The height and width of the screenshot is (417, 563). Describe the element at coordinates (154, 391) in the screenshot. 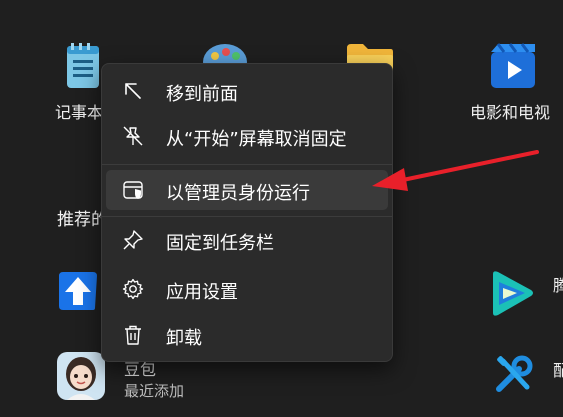

I see `recommended-item-sub: 最近添加` at that location.